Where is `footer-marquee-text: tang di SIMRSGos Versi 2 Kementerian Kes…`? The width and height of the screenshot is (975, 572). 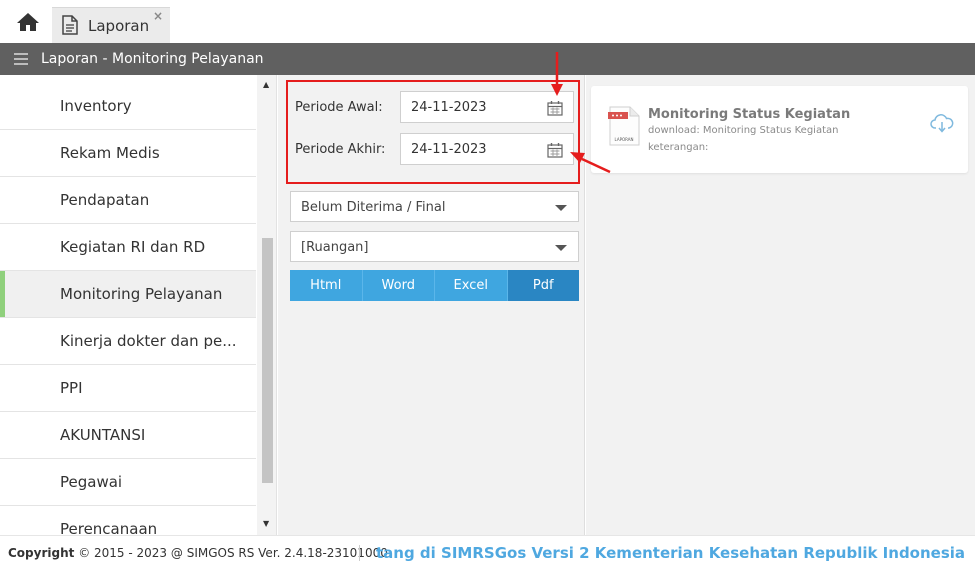 footer-marquee-text: tang di SIMRSGos Versi 2 Kementerian Kes… is located at coordinates (671, 553).